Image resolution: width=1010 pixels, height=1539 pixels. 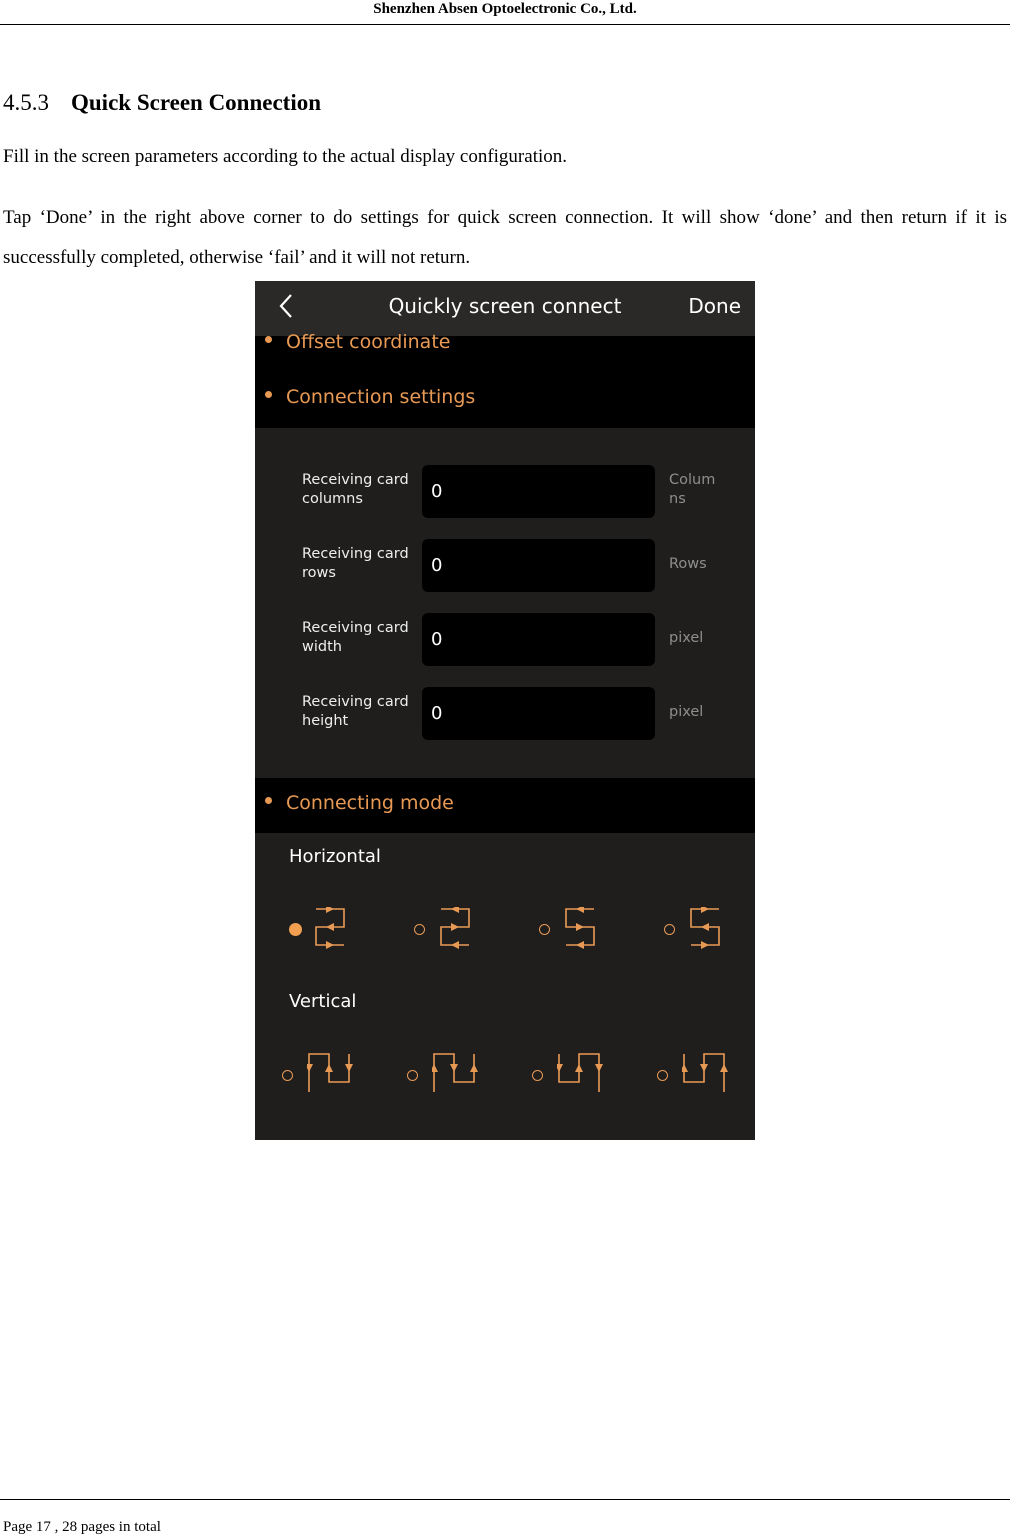 What do you see at coordinates (355, 711) in the screenshot?
I see `field-label: Receiving card height` at bounding box center [355, 711].